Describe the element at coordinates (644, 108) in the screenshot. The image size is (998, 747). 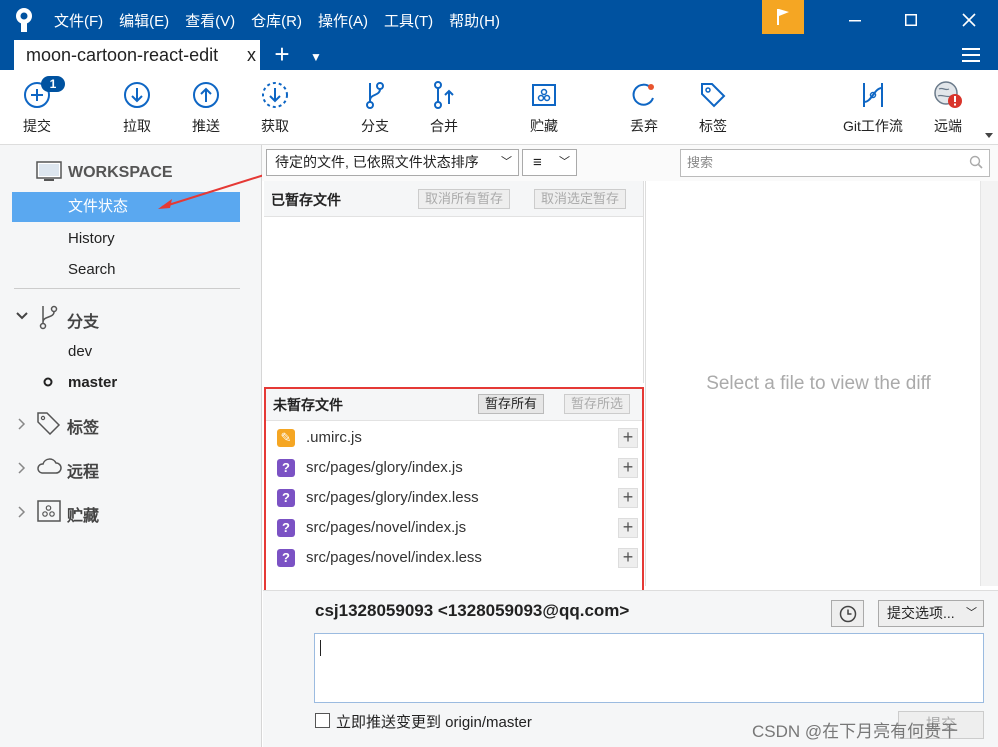
I see `discard-button: 丢弃` at that location.